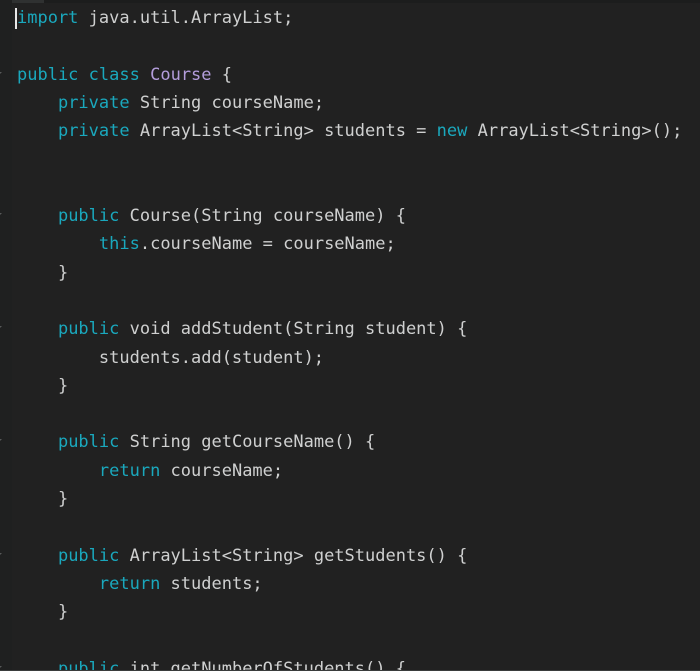  Describe the element at coordinates (16, 18) in the screenshot. I see `text-caret` at that location.